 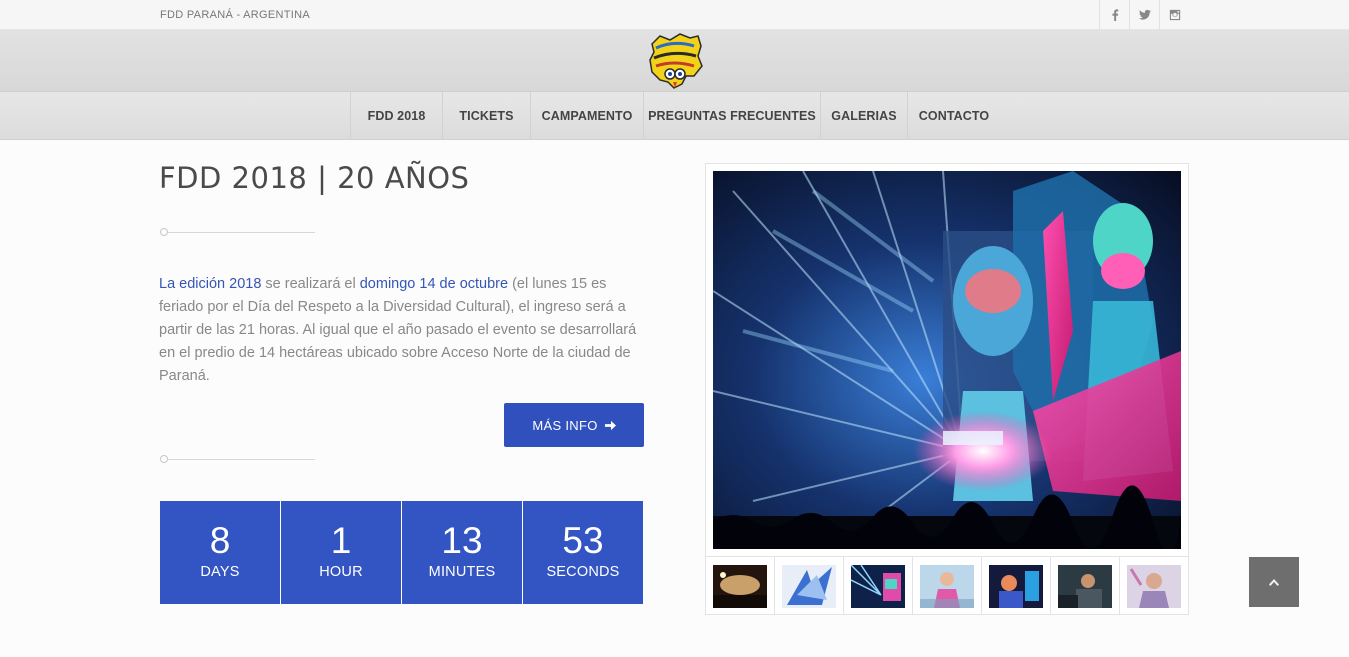 What do you see at coordinates (341, 540) in the screenshot?
I see `countdown-value: 1` at bounding box center [341, 540].